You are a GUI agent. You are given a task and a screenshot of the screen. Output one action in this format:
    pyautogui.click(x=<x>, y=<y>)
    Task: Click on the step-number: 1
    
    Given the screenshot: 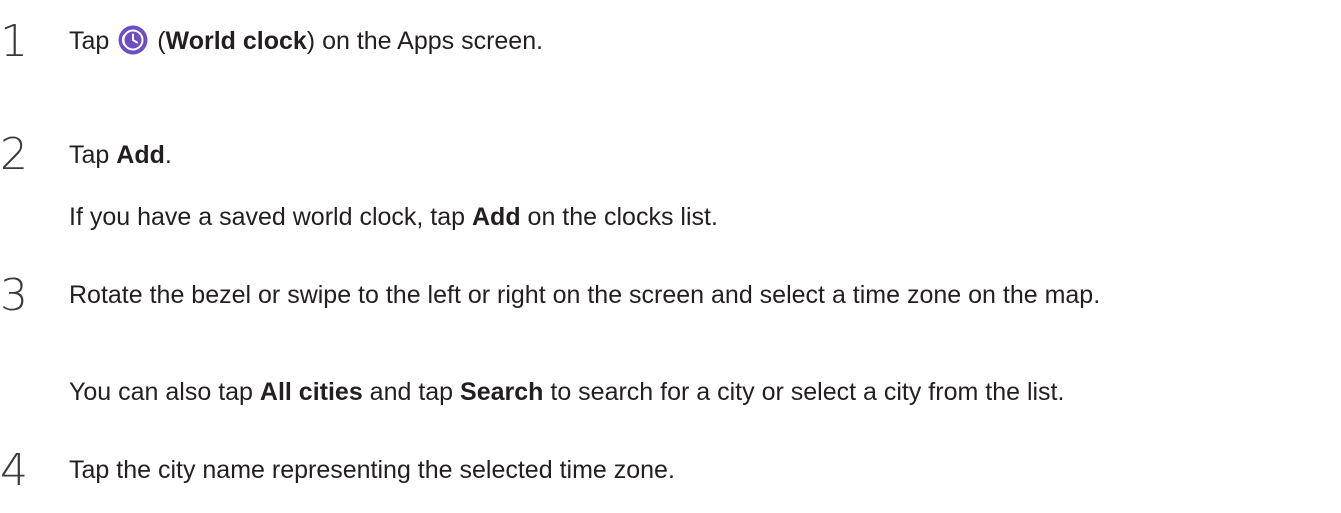 What is the action you would take?
    pyautogui.click(x=14, y=41)
    